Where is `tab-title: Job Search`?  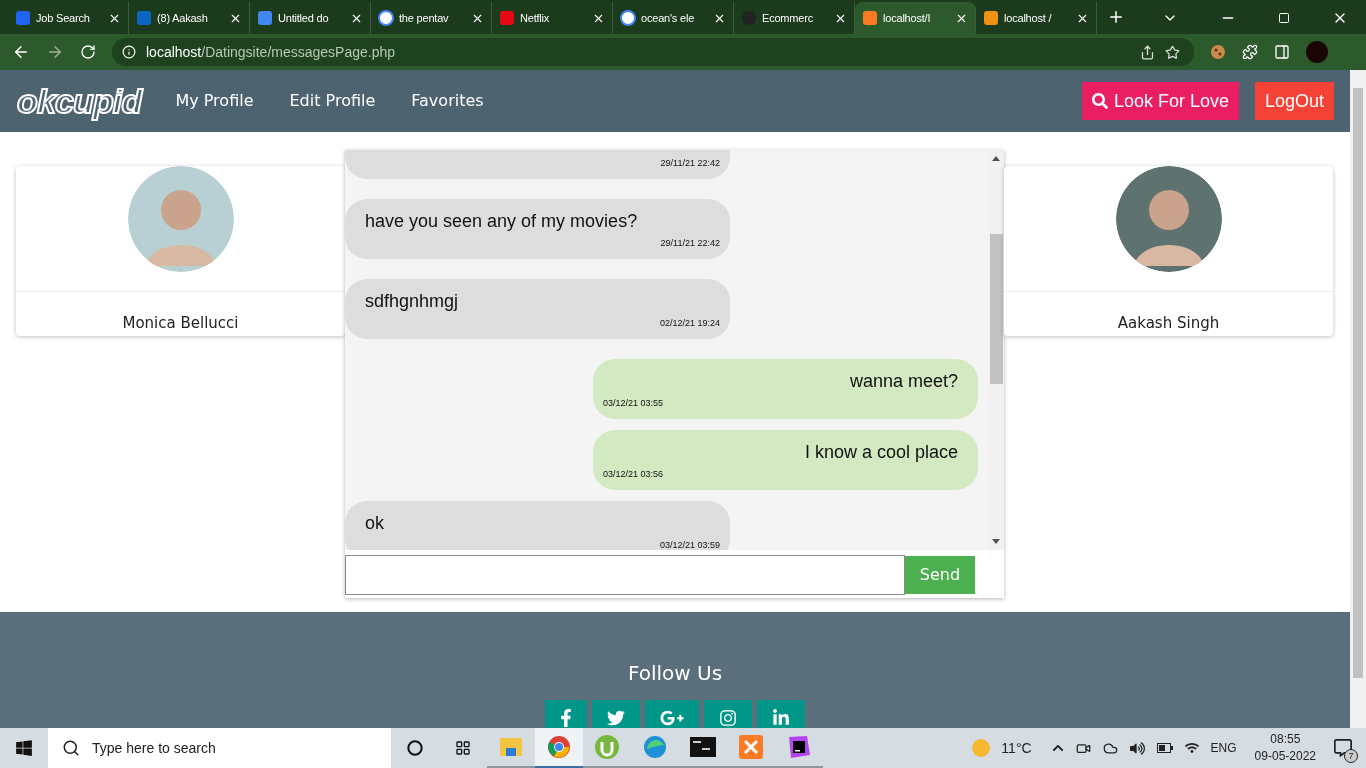
tab-title: Job Search is located at coordinates (63, 18).